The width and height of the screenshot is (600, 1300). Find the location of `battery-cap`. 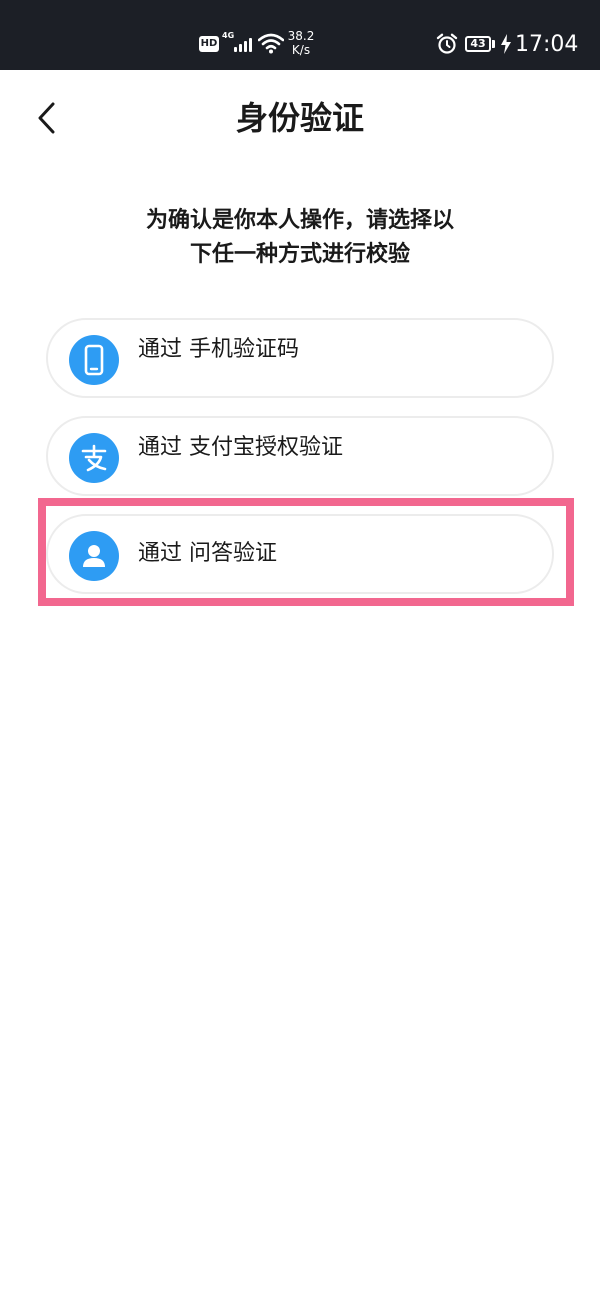

battery-cap is located at coordinates (493, 44).